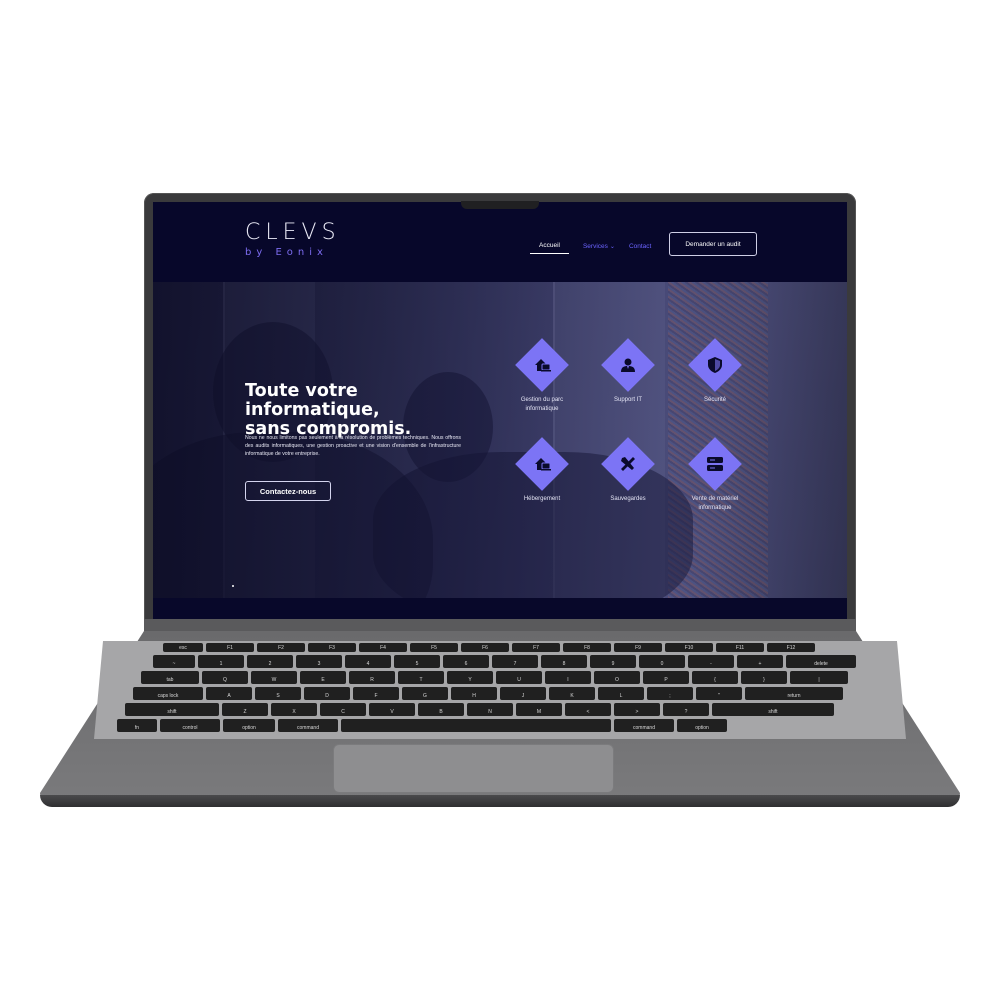 The height and width of the screenshot is (1000, 1000). Describe the element at coordinates (662, 661) in the screenshot. I see `key-0: 0` at that location.